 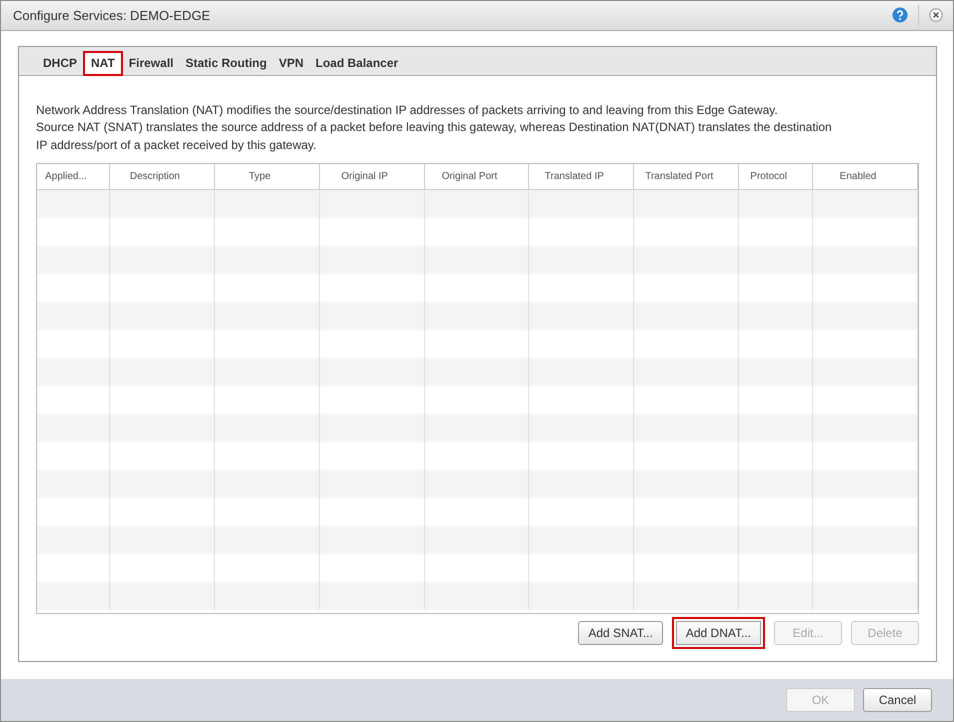 What do you see at coordinates (434, 136) in the screenshot?
I see `description-text: Source NAT (SNAT) translates the source address of a packet before leaving this gateway, whereas Destination NAT(DNAT) translates the destination IP address/port of a packet received by this gateway.` at bounding box center [434, 136].